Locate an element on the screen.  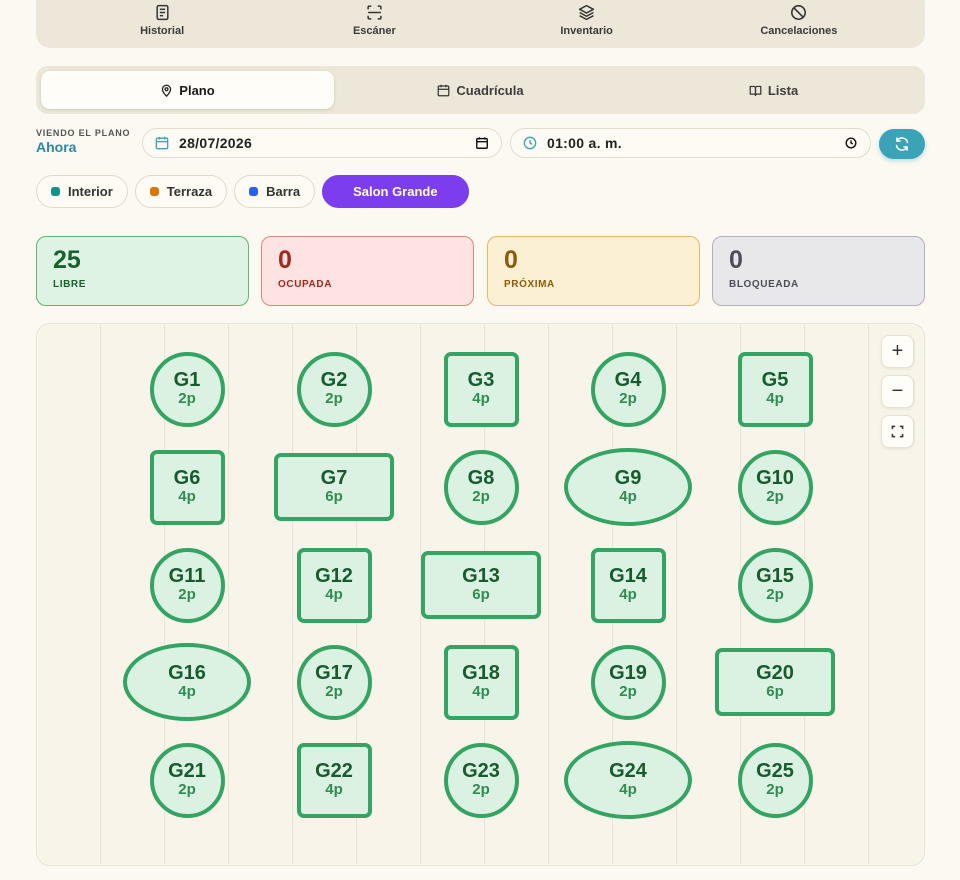
table-g6: G6 4p is located at coordinates (187, 487).